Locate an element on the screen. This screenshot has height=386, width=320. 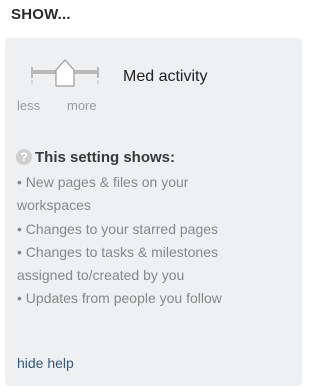
slider-handle is located at coordinates (65, 73).